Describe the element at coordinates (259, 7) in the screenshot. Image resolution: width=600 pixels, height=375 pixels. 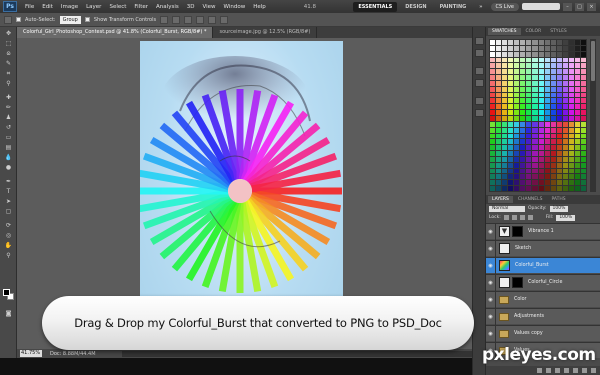
I see `menu-help: Help` at that location.